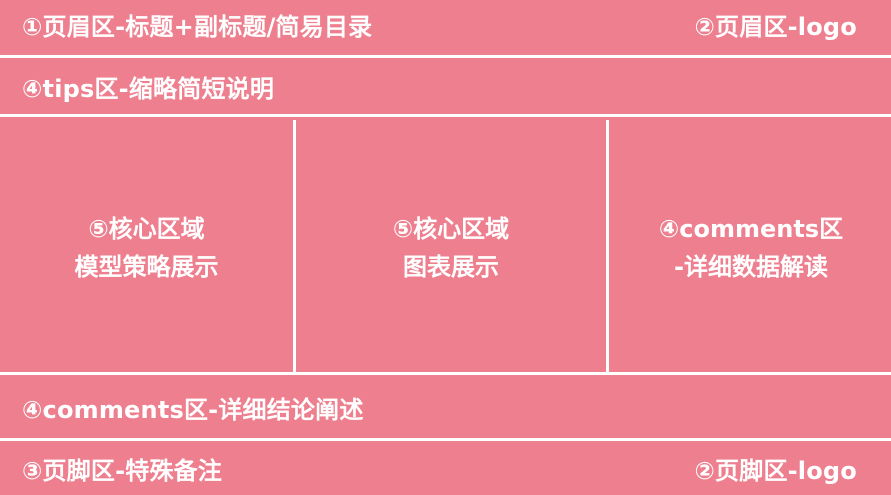 The width and height of the screenshot is (891, 495). Describe the element at coordinates (445, 89) in the screenshot. I see `tips-zone: ④tips区-缩略简短说明` at that location.